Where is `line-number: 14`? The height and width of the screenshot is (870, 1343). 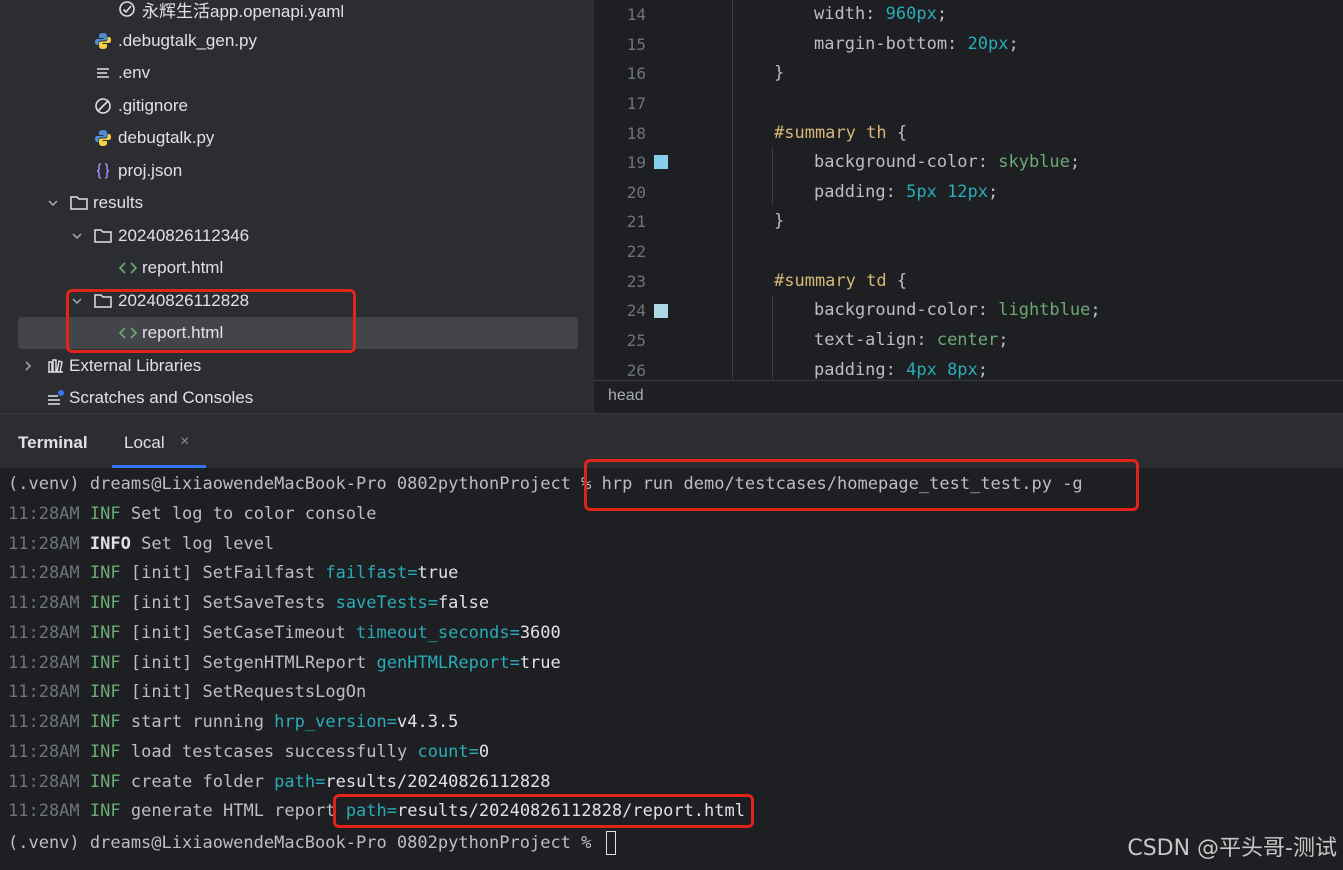 line-number: 14 is located at coordinates (636, 14).